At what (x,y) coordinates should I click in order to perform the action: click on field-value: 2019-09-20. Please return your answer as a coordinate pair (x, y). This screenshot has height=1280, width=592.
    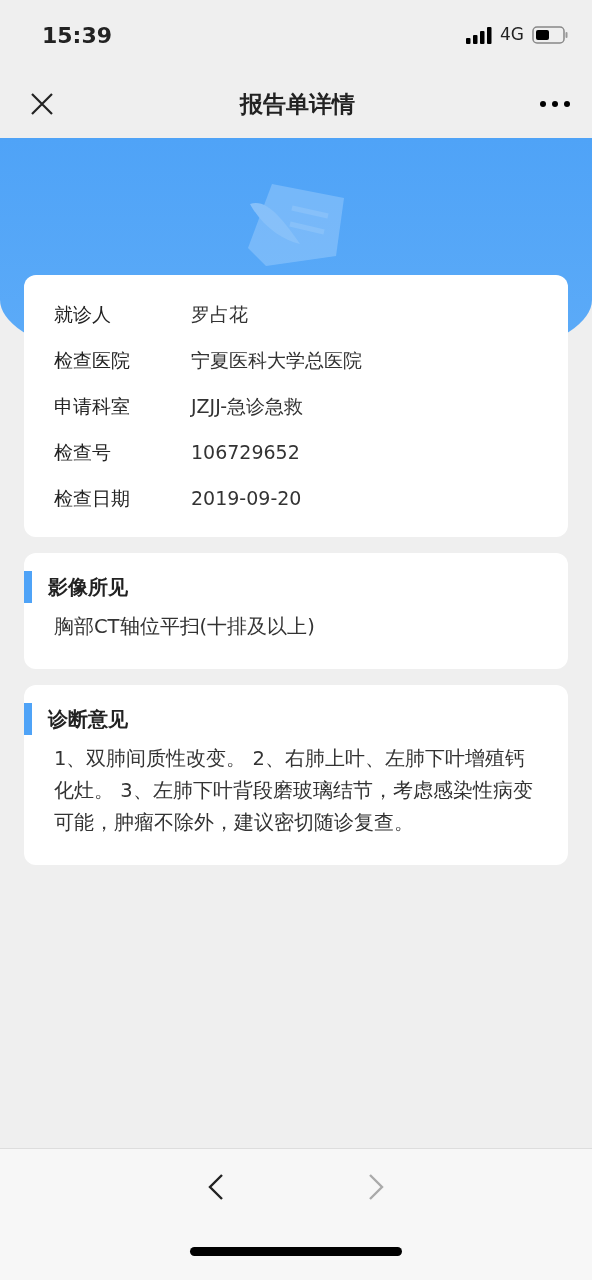
    Looking at the image, I should click on (246, 498).